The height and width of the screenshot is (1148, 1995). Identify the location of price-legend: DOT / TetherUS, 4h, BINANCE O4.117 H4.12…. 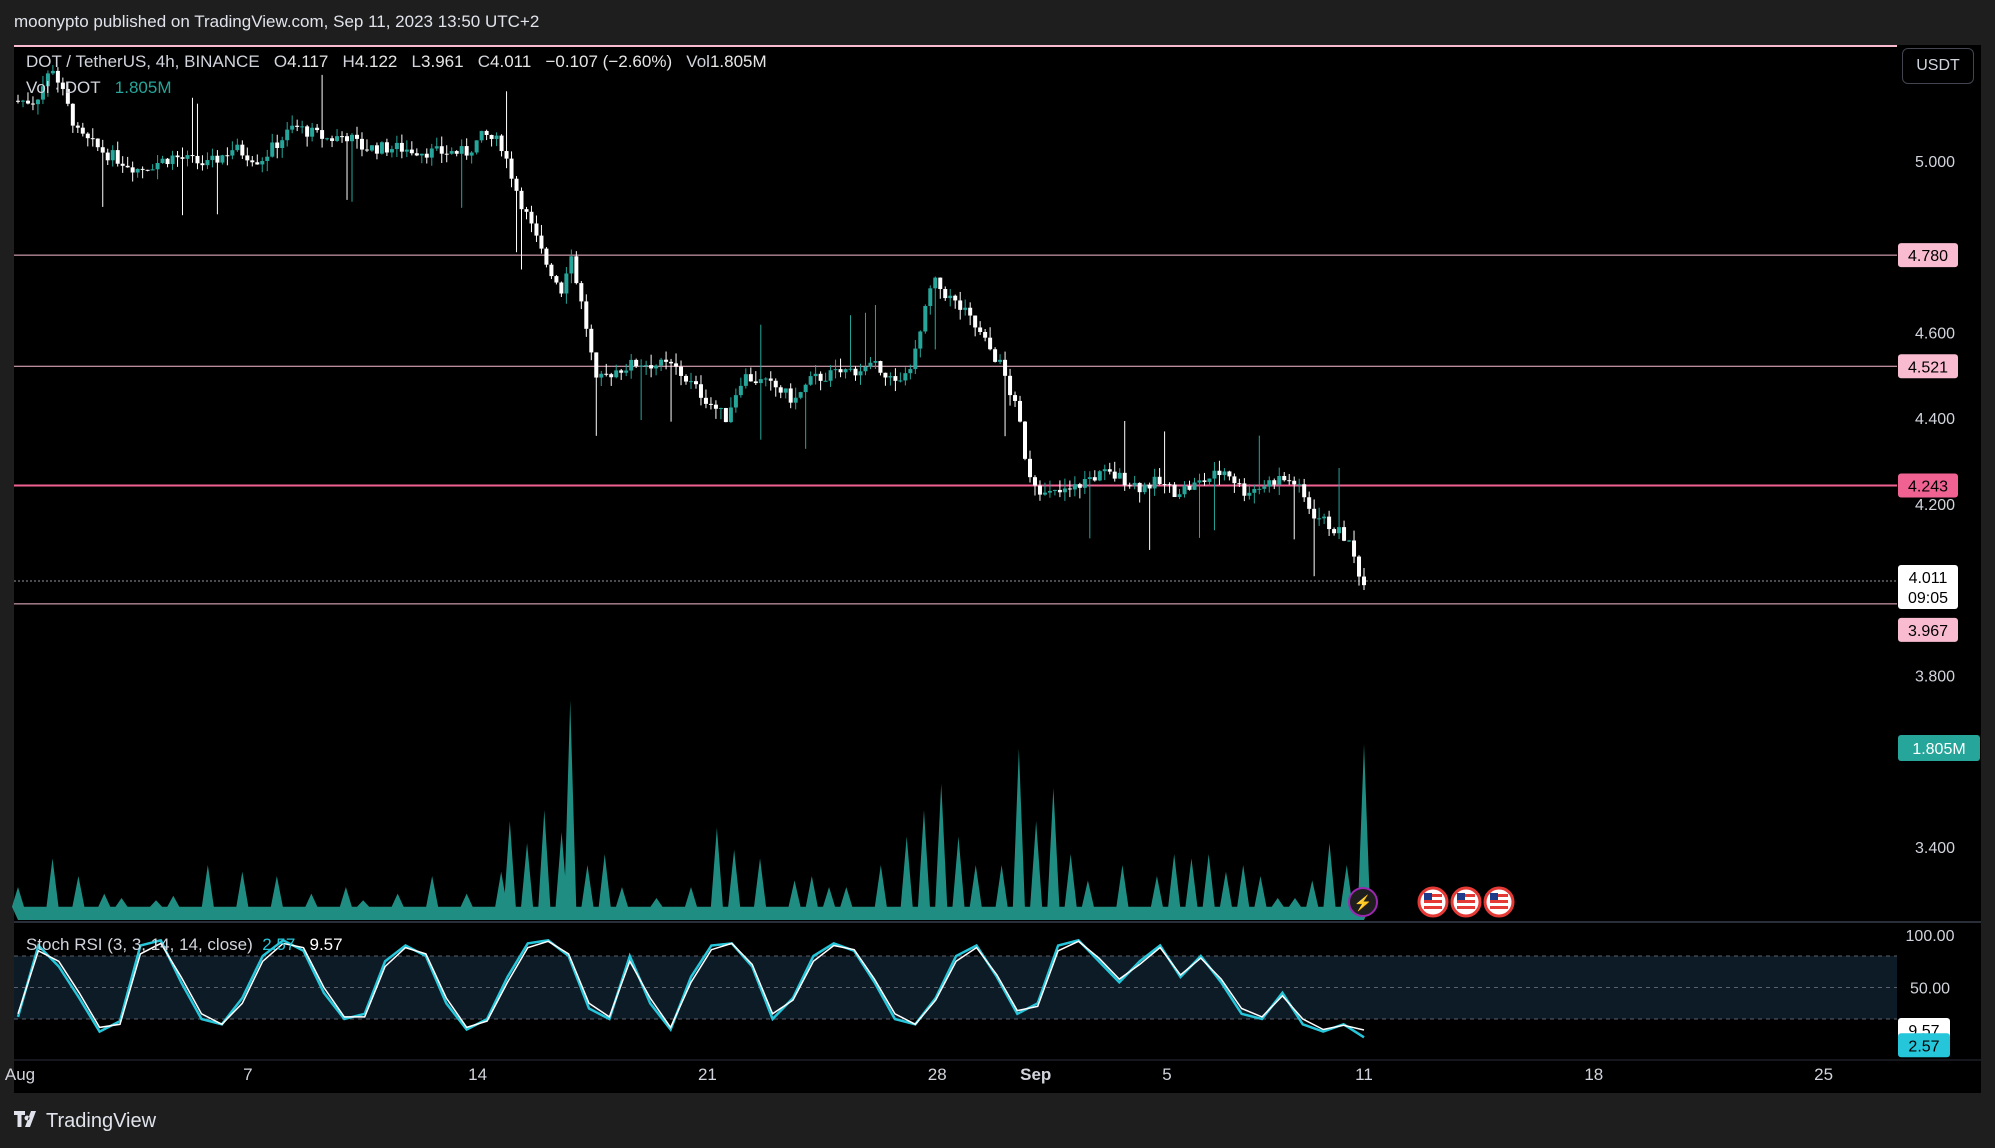
(396, 78).